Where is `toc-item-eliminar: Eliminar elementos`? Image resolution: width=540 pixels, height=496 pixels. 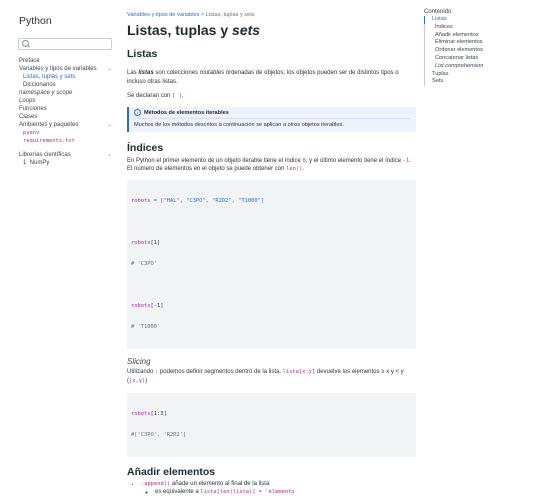
toc-item-eliminar: Eliminar elementos is located at coordinates (479, 43).